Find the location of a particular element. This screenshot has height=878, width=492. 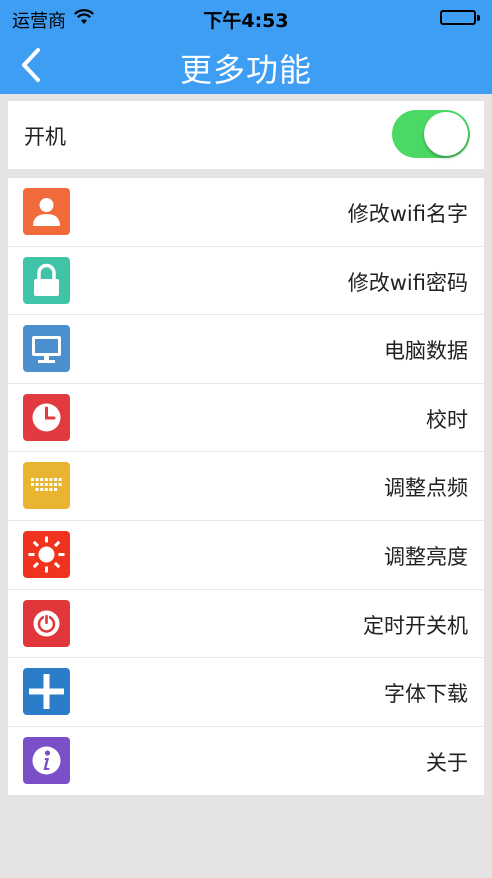

lock-icon is located at coordinates (46, 280).